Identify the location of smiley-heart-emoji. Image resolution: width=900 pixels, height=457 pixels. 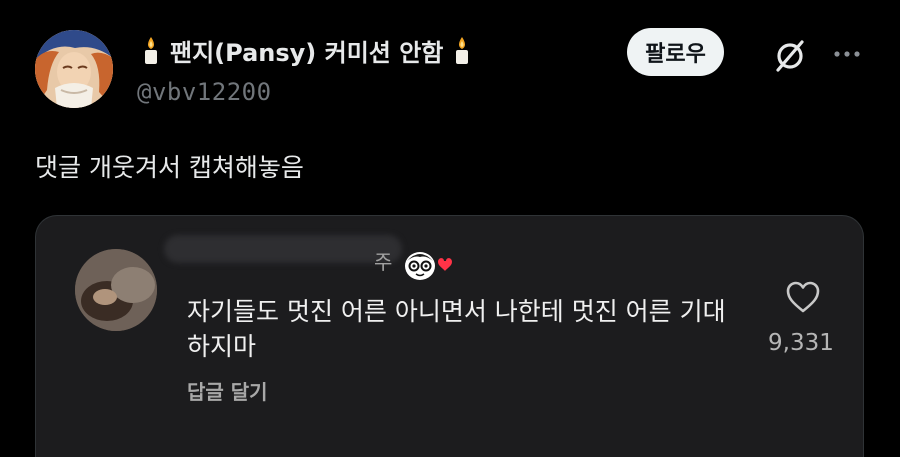
(428, 266).